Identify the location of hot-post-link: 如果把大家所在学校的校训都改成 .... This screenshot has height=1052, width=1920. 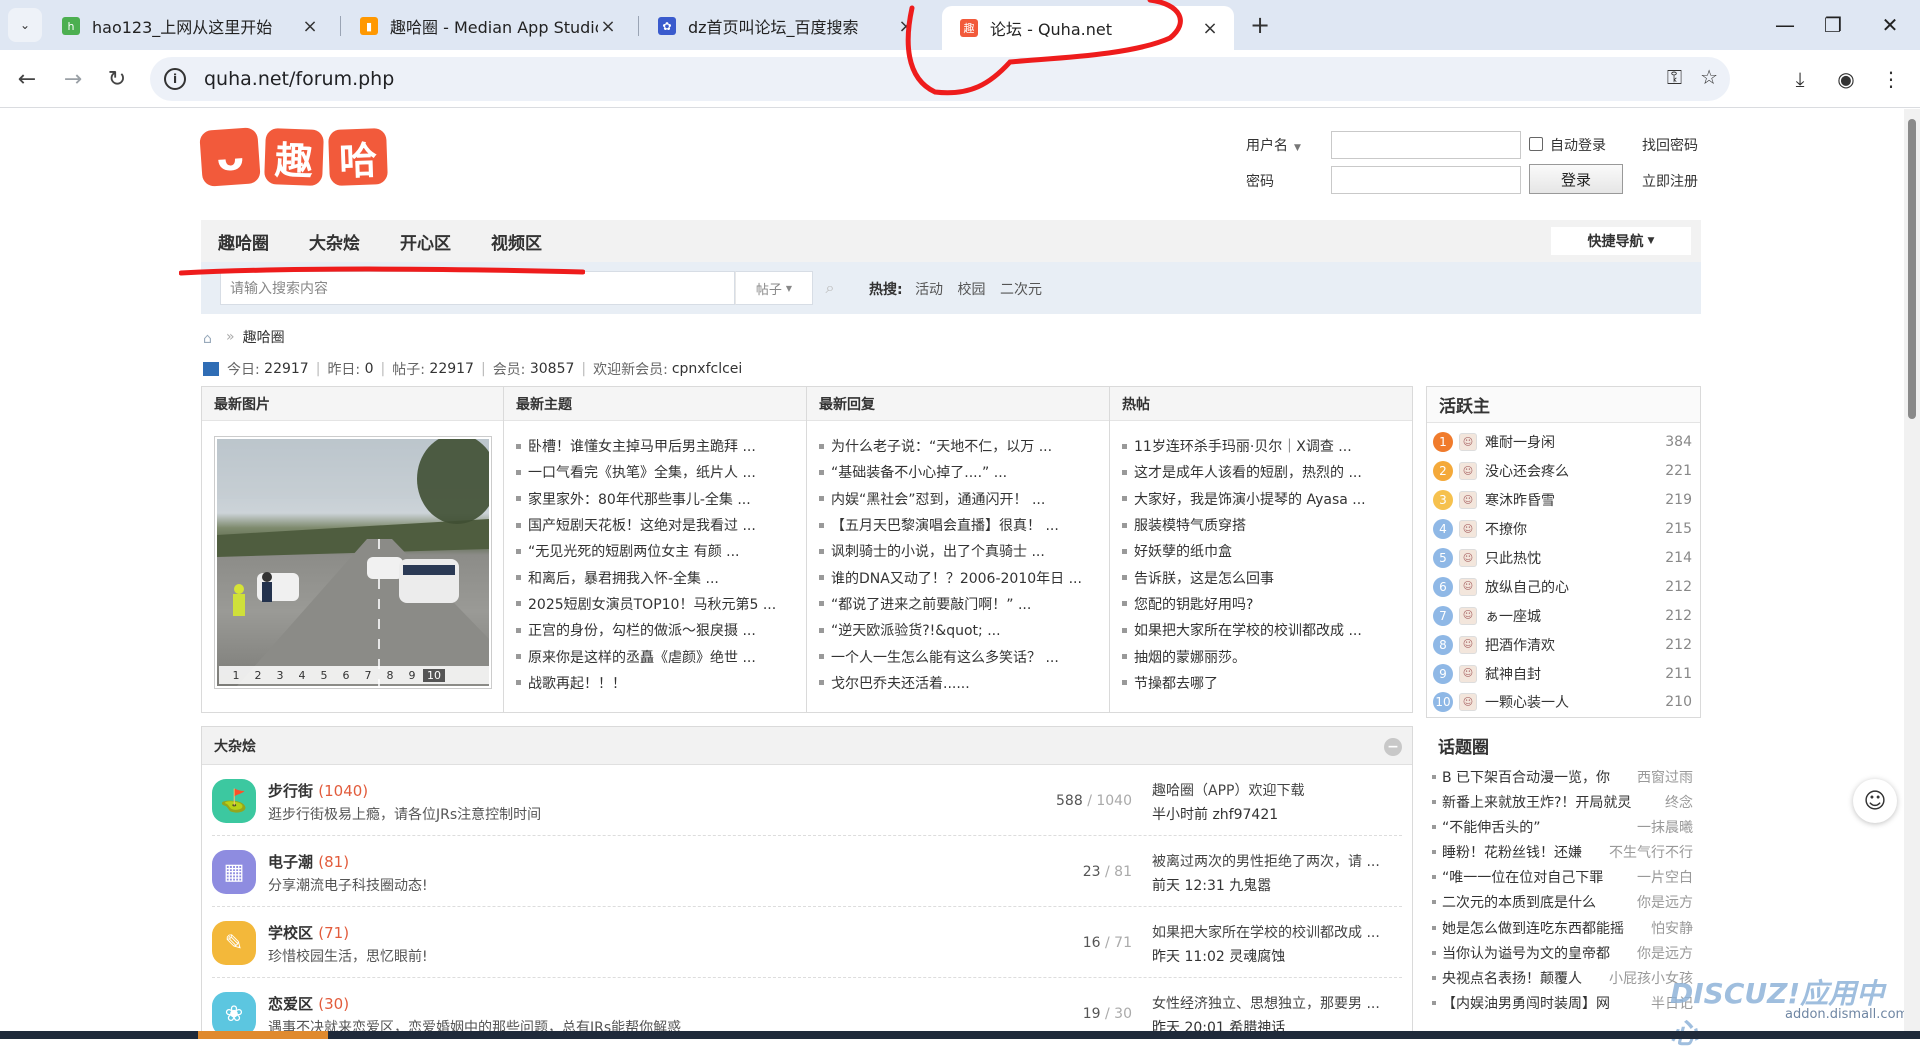
(1267, 630).